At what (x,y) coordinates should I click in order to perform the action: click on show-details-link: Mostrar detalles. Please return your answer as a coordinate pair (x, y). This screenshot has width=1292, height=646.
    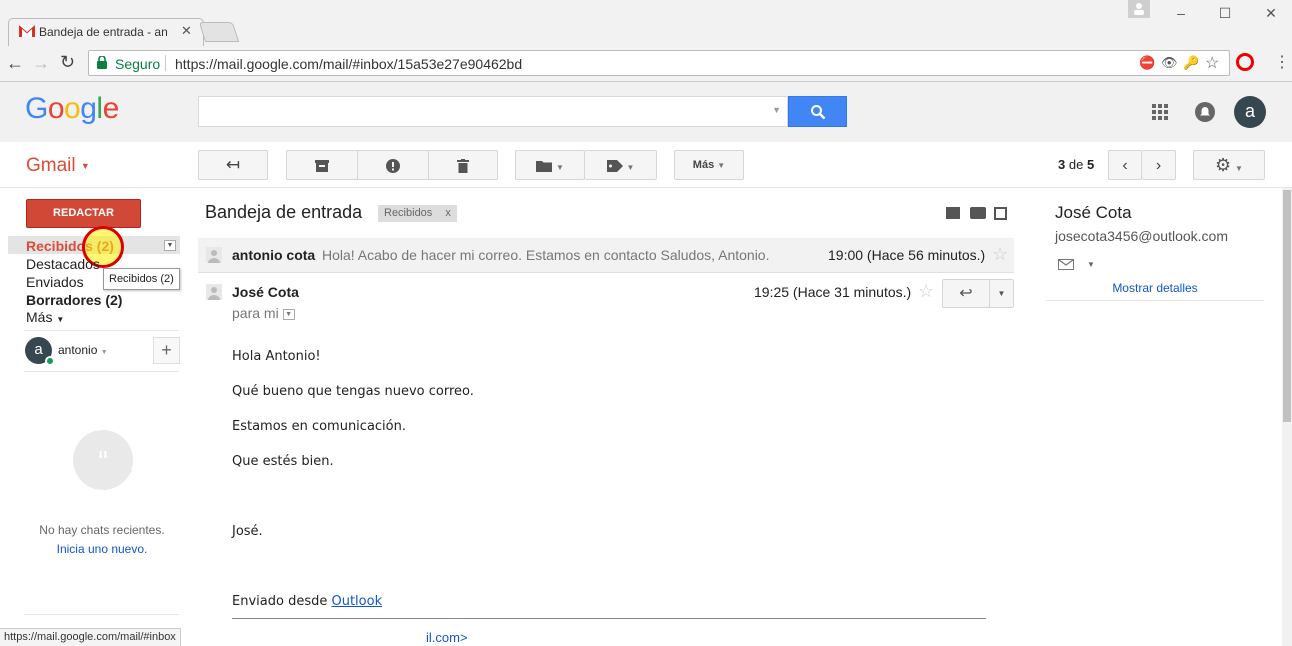
    Looking at the image, I should click on (1155, 288).